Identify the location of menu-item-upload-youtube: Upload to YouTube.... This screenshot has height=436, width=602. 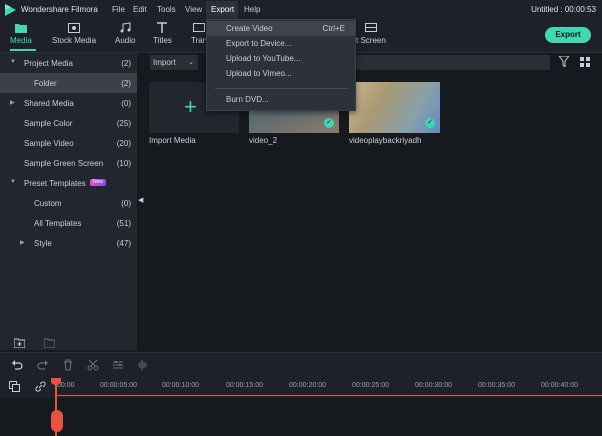
(281, 58).